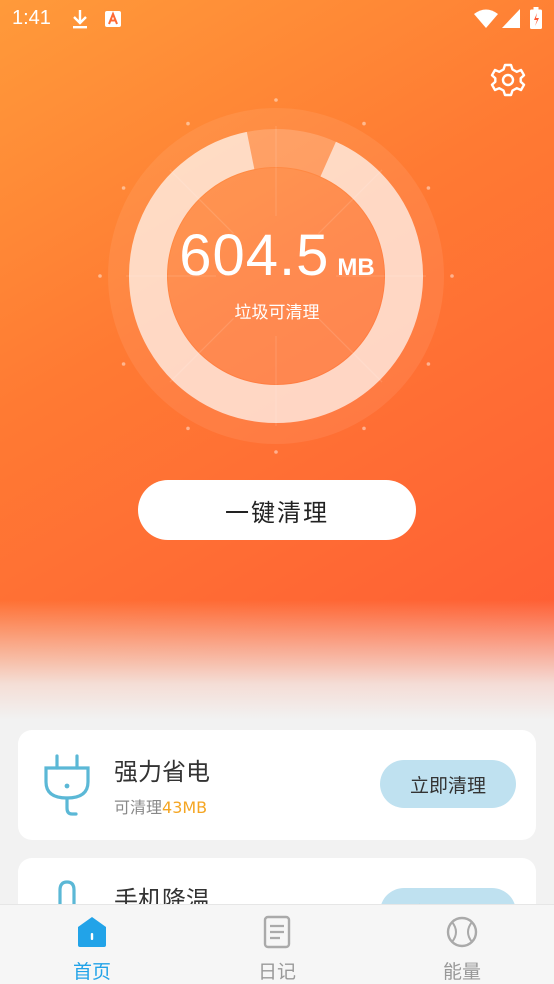 The image size is (554, 984). Describe the element at coordinates (138, 807) in the screenshot. I see `card-desc-prefix: 可清理` at that location.